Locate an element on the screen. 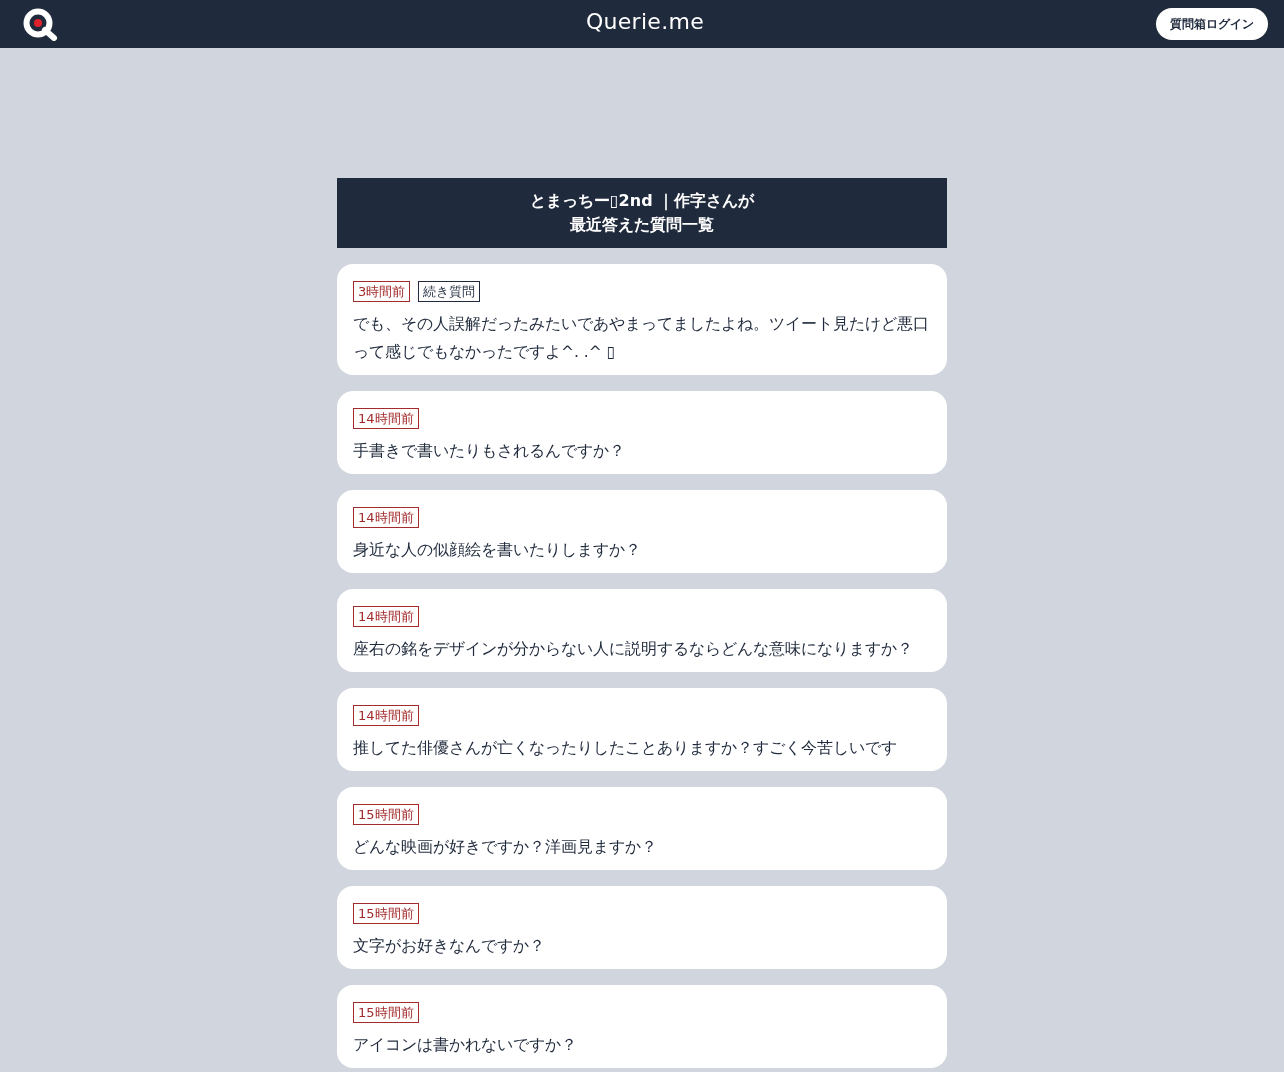 This screenshot has height=1072, width=1284. question-text: 文字がお好きなんですか？ is located at coordinates (449, 946).